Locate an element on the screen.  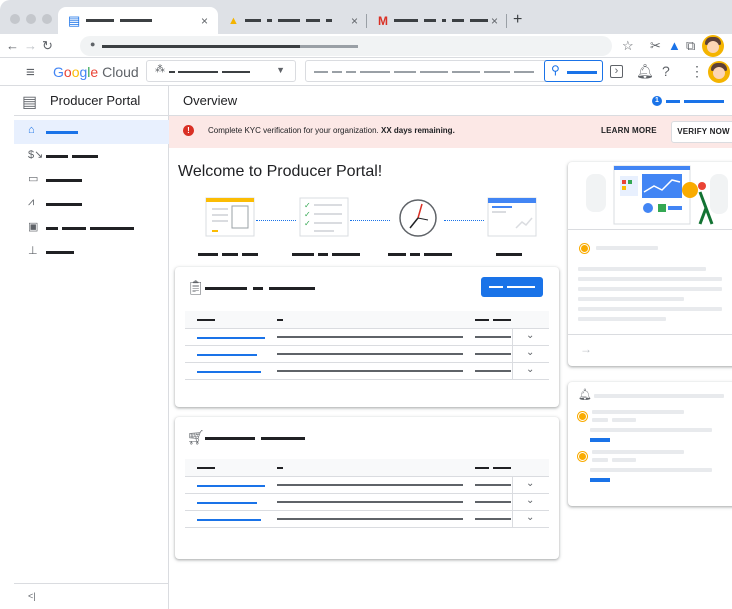
page-header: Overview 1 is located at coordinates (450, 101).